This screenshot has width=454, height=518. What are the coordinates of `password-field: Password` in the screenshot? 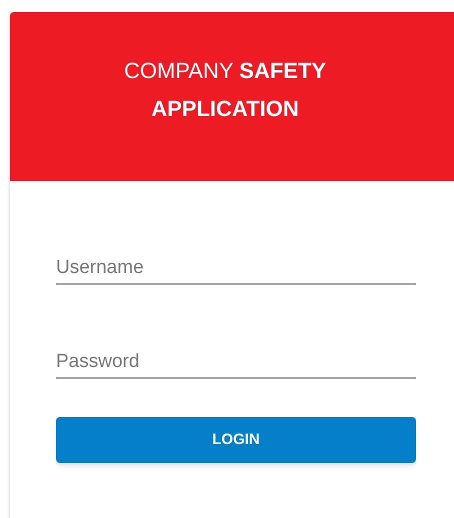 It's located at (236, 363).